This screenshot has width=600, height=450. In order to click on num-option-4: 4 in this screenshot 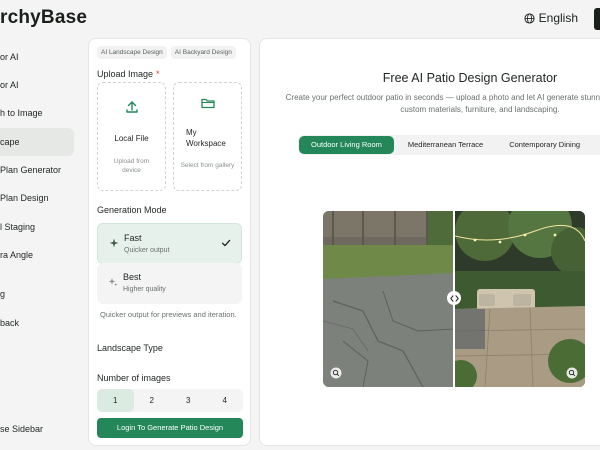, I will do `click(225, 400)`.